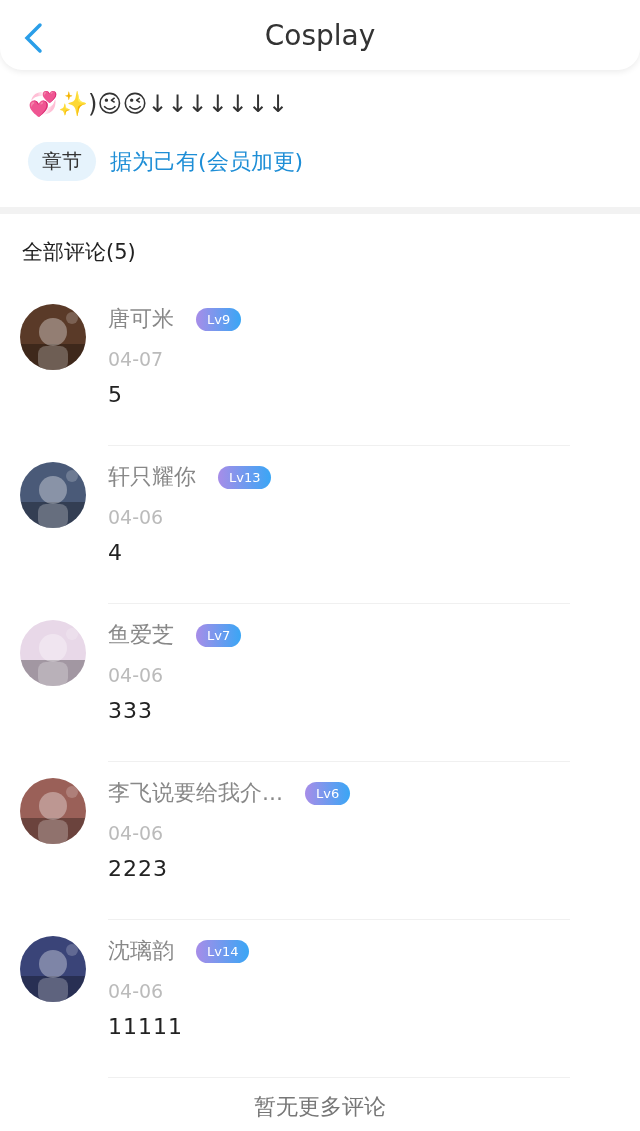 Image resolution: width=640 pixels, height=1131 pixels. What do you see at coordinates (223, 951) in the screenshot?
I see `level-badge: Lv14` at bounding box center [223, 951].